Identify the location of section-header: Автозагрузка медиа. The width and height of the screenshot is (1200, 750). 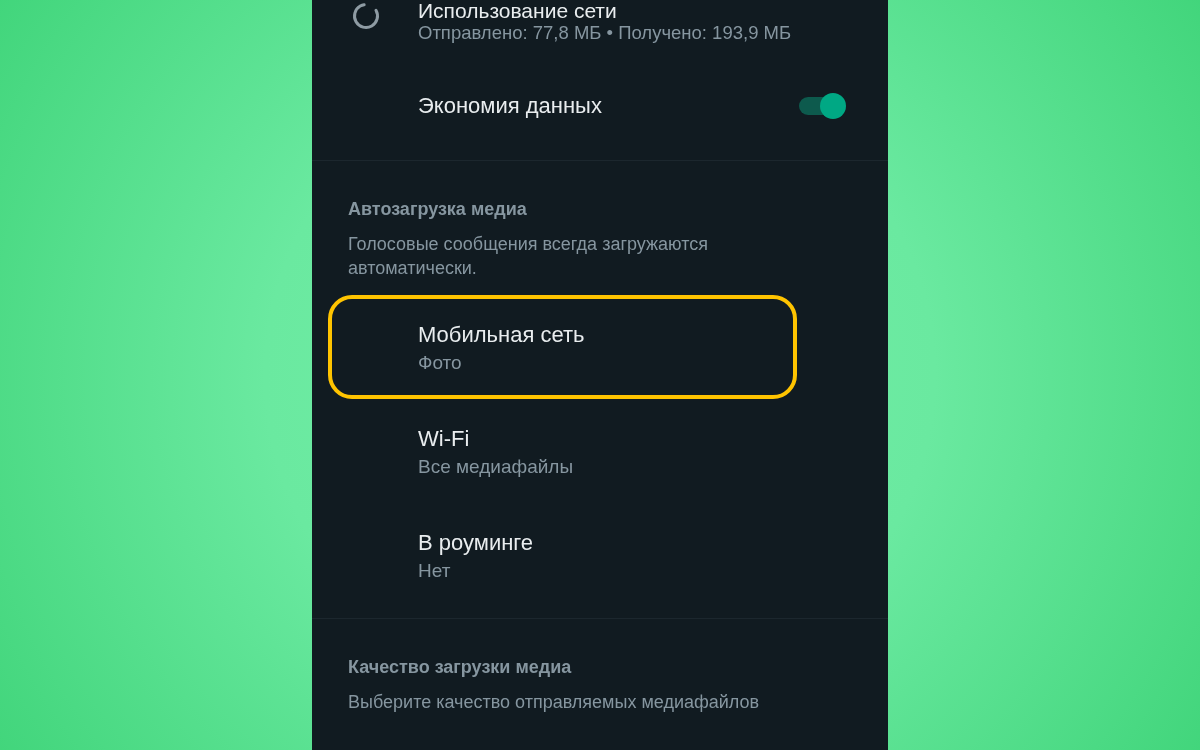
(437, 209).